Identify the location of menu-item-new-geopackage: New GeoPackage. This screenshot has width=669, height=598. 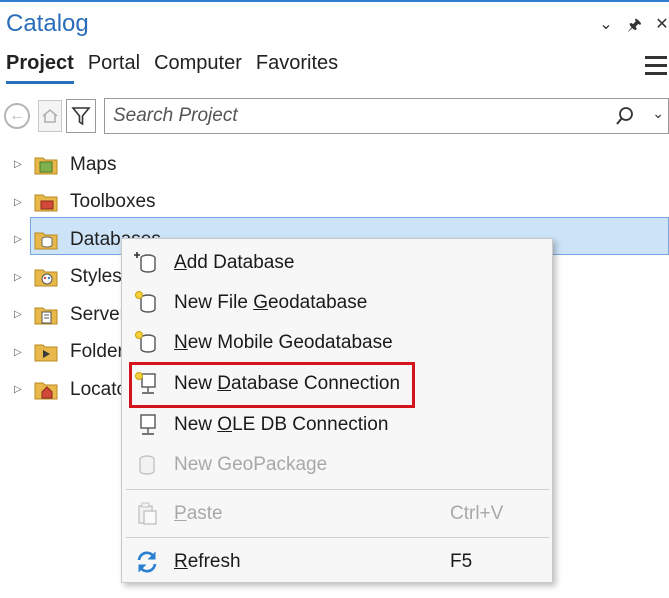
(337, 465).